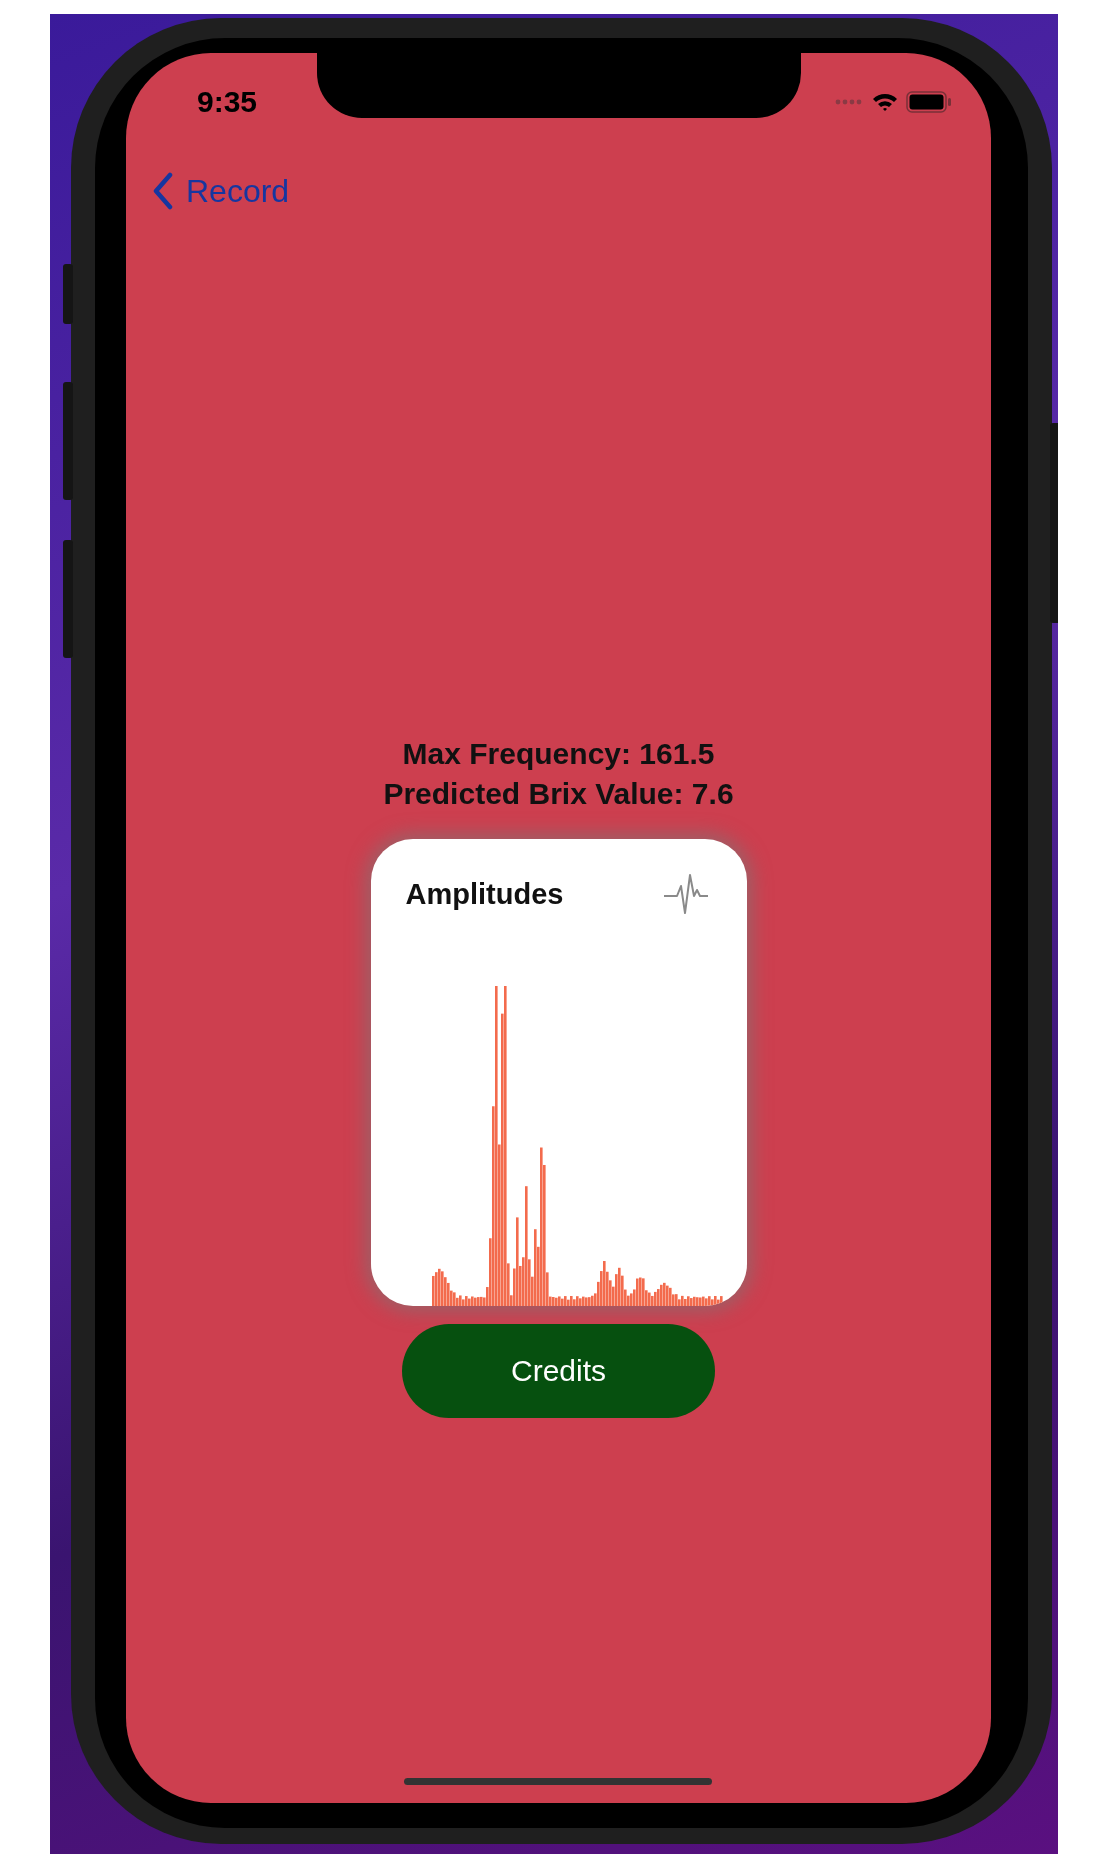 The height and width of the screenshot is (1854, 1097). What do you see at coordinates (885, 102) in the screenshot?
I see `wifi-icon` at bounding box center [885, 102].